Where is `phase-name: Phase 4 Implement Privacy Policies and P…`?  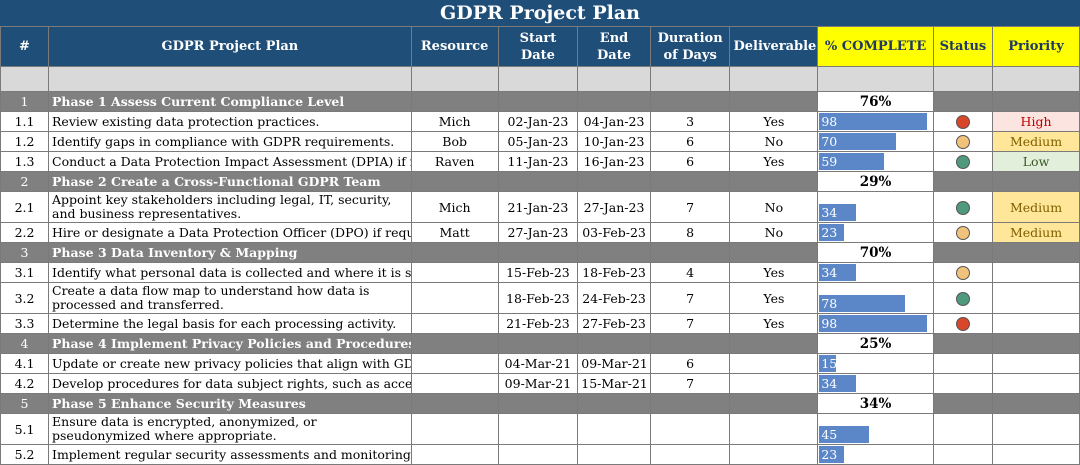 phase-name: Phase 4 Implement Privacy Policies and P… is located at coordinates (230, 343).